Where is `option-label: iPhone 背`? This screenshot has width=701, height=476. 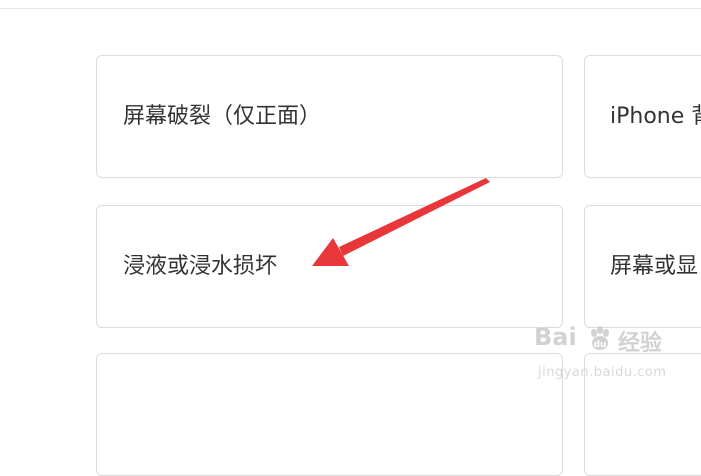
option-label: iPhone 背 is located at coordinates (655, 116).